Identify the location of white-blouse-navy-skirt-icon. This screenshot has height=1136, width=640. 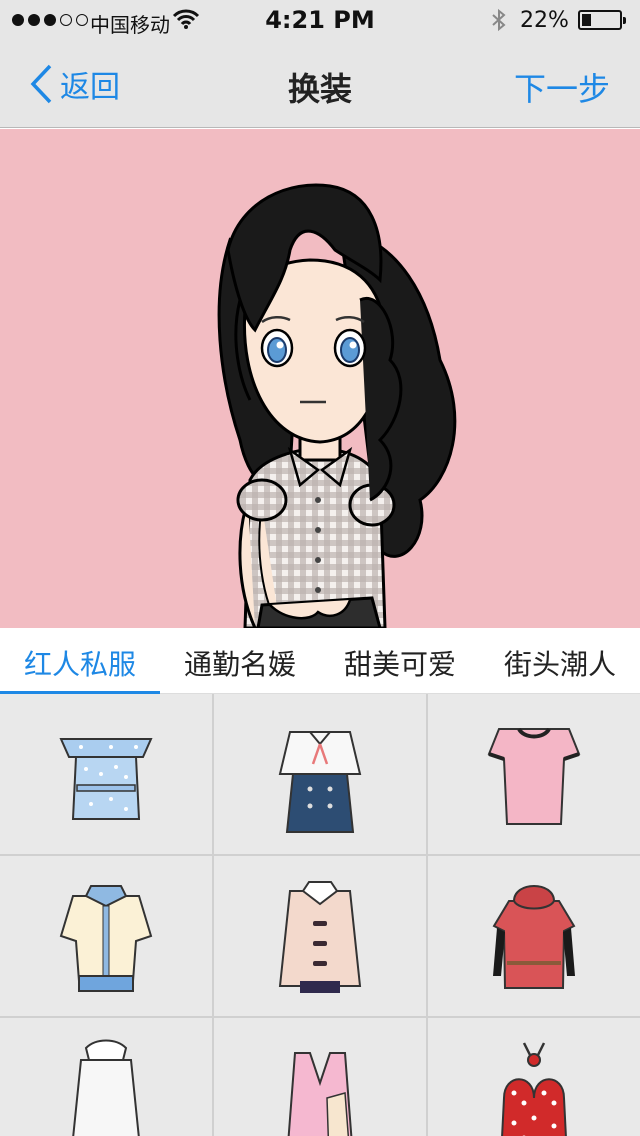
(320, 782).